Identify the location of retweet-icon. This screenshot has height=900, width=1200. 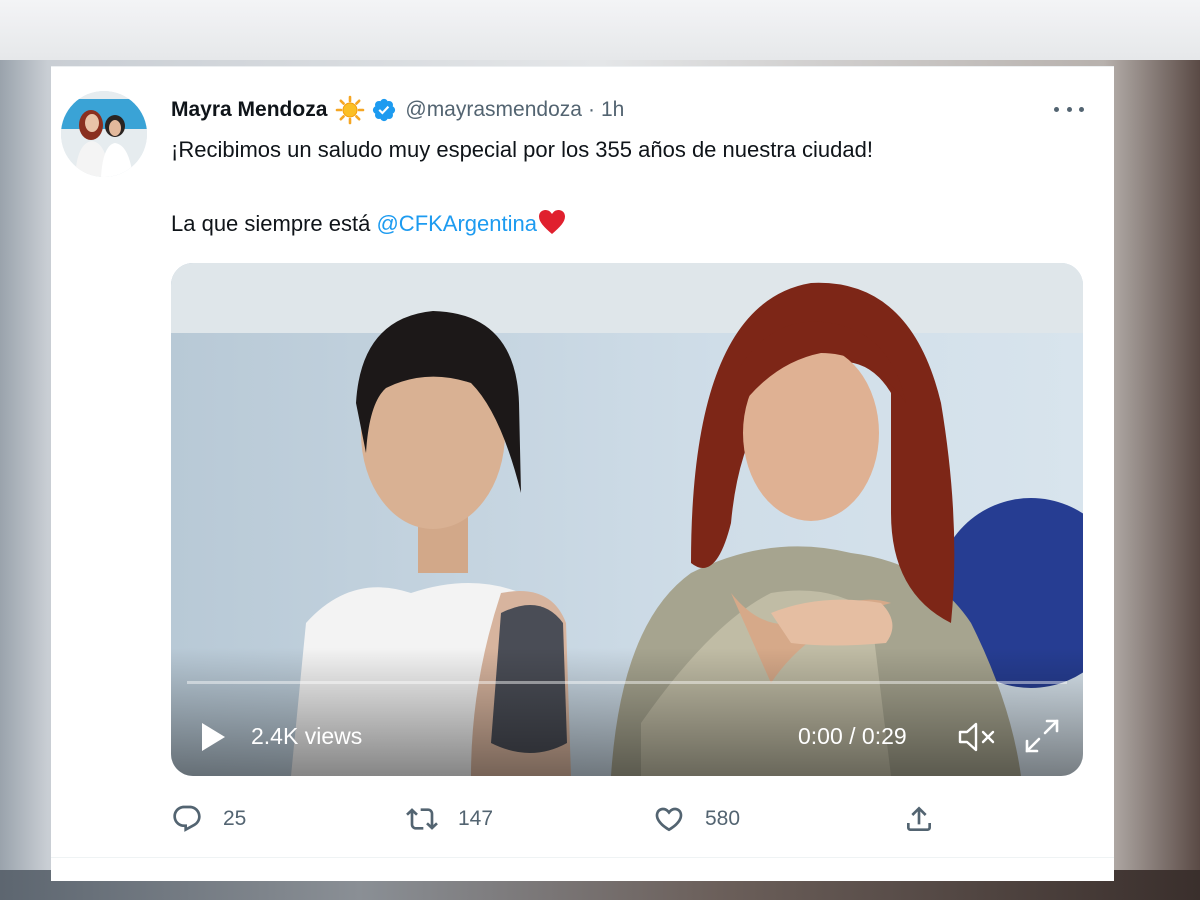
(422, 819).